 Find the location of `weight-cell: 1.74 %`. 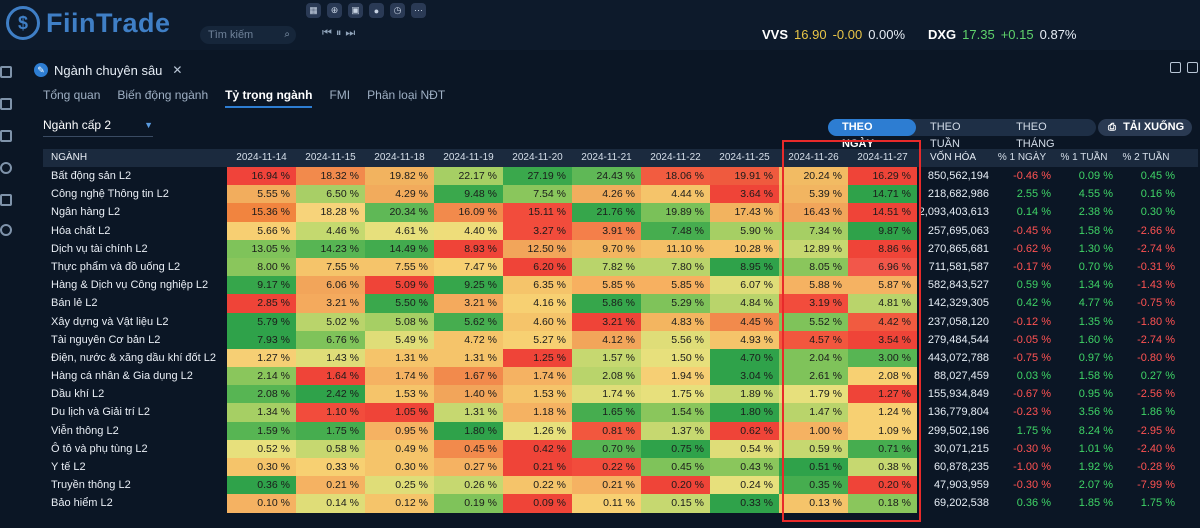

weight-cell: 1.74 % is located at coordinates (606, 394).